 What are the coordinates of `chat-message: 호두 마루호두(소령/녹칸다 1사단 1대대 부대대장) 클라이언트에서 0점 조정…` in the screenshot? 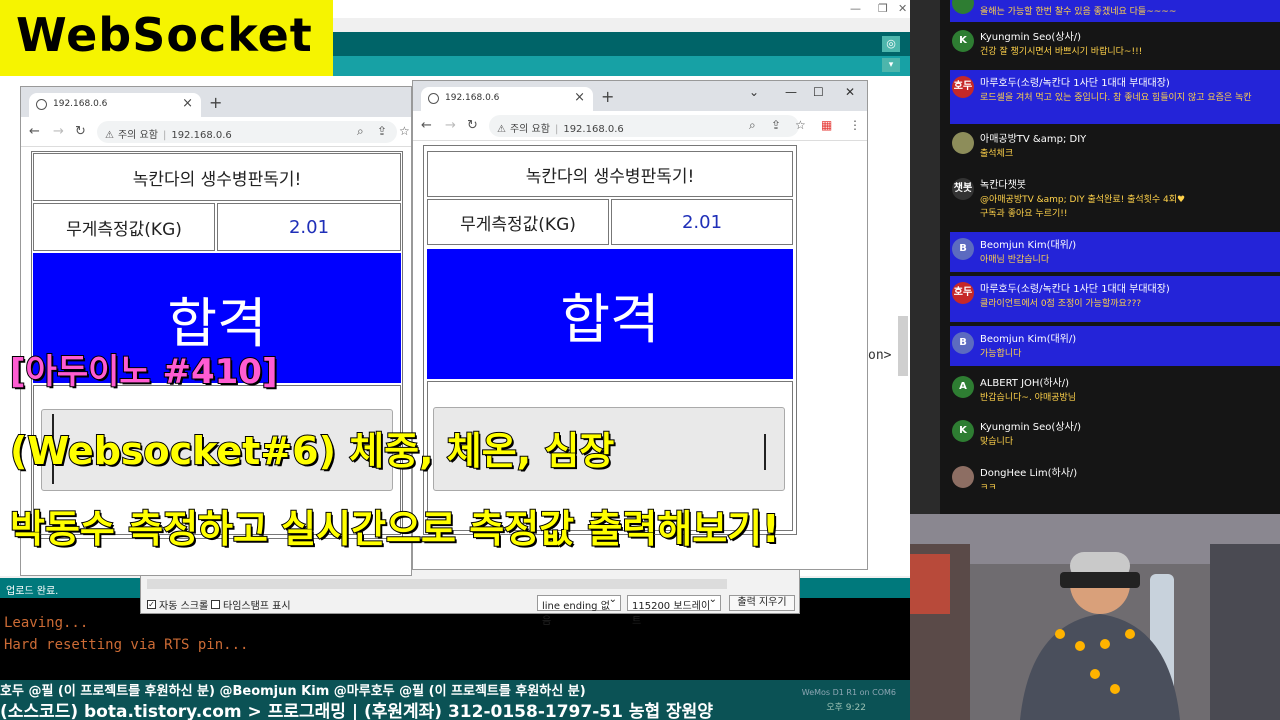 It's located at (1115, 299).